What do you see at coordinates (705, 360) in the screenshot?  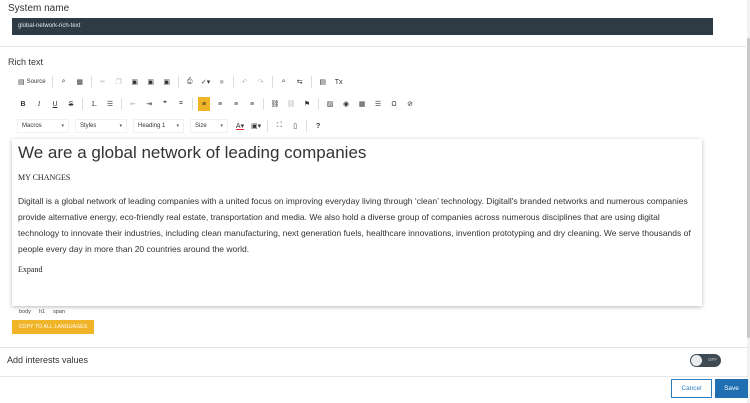 I see `interests-toggle: OFF` at bounding box center [705, 360].